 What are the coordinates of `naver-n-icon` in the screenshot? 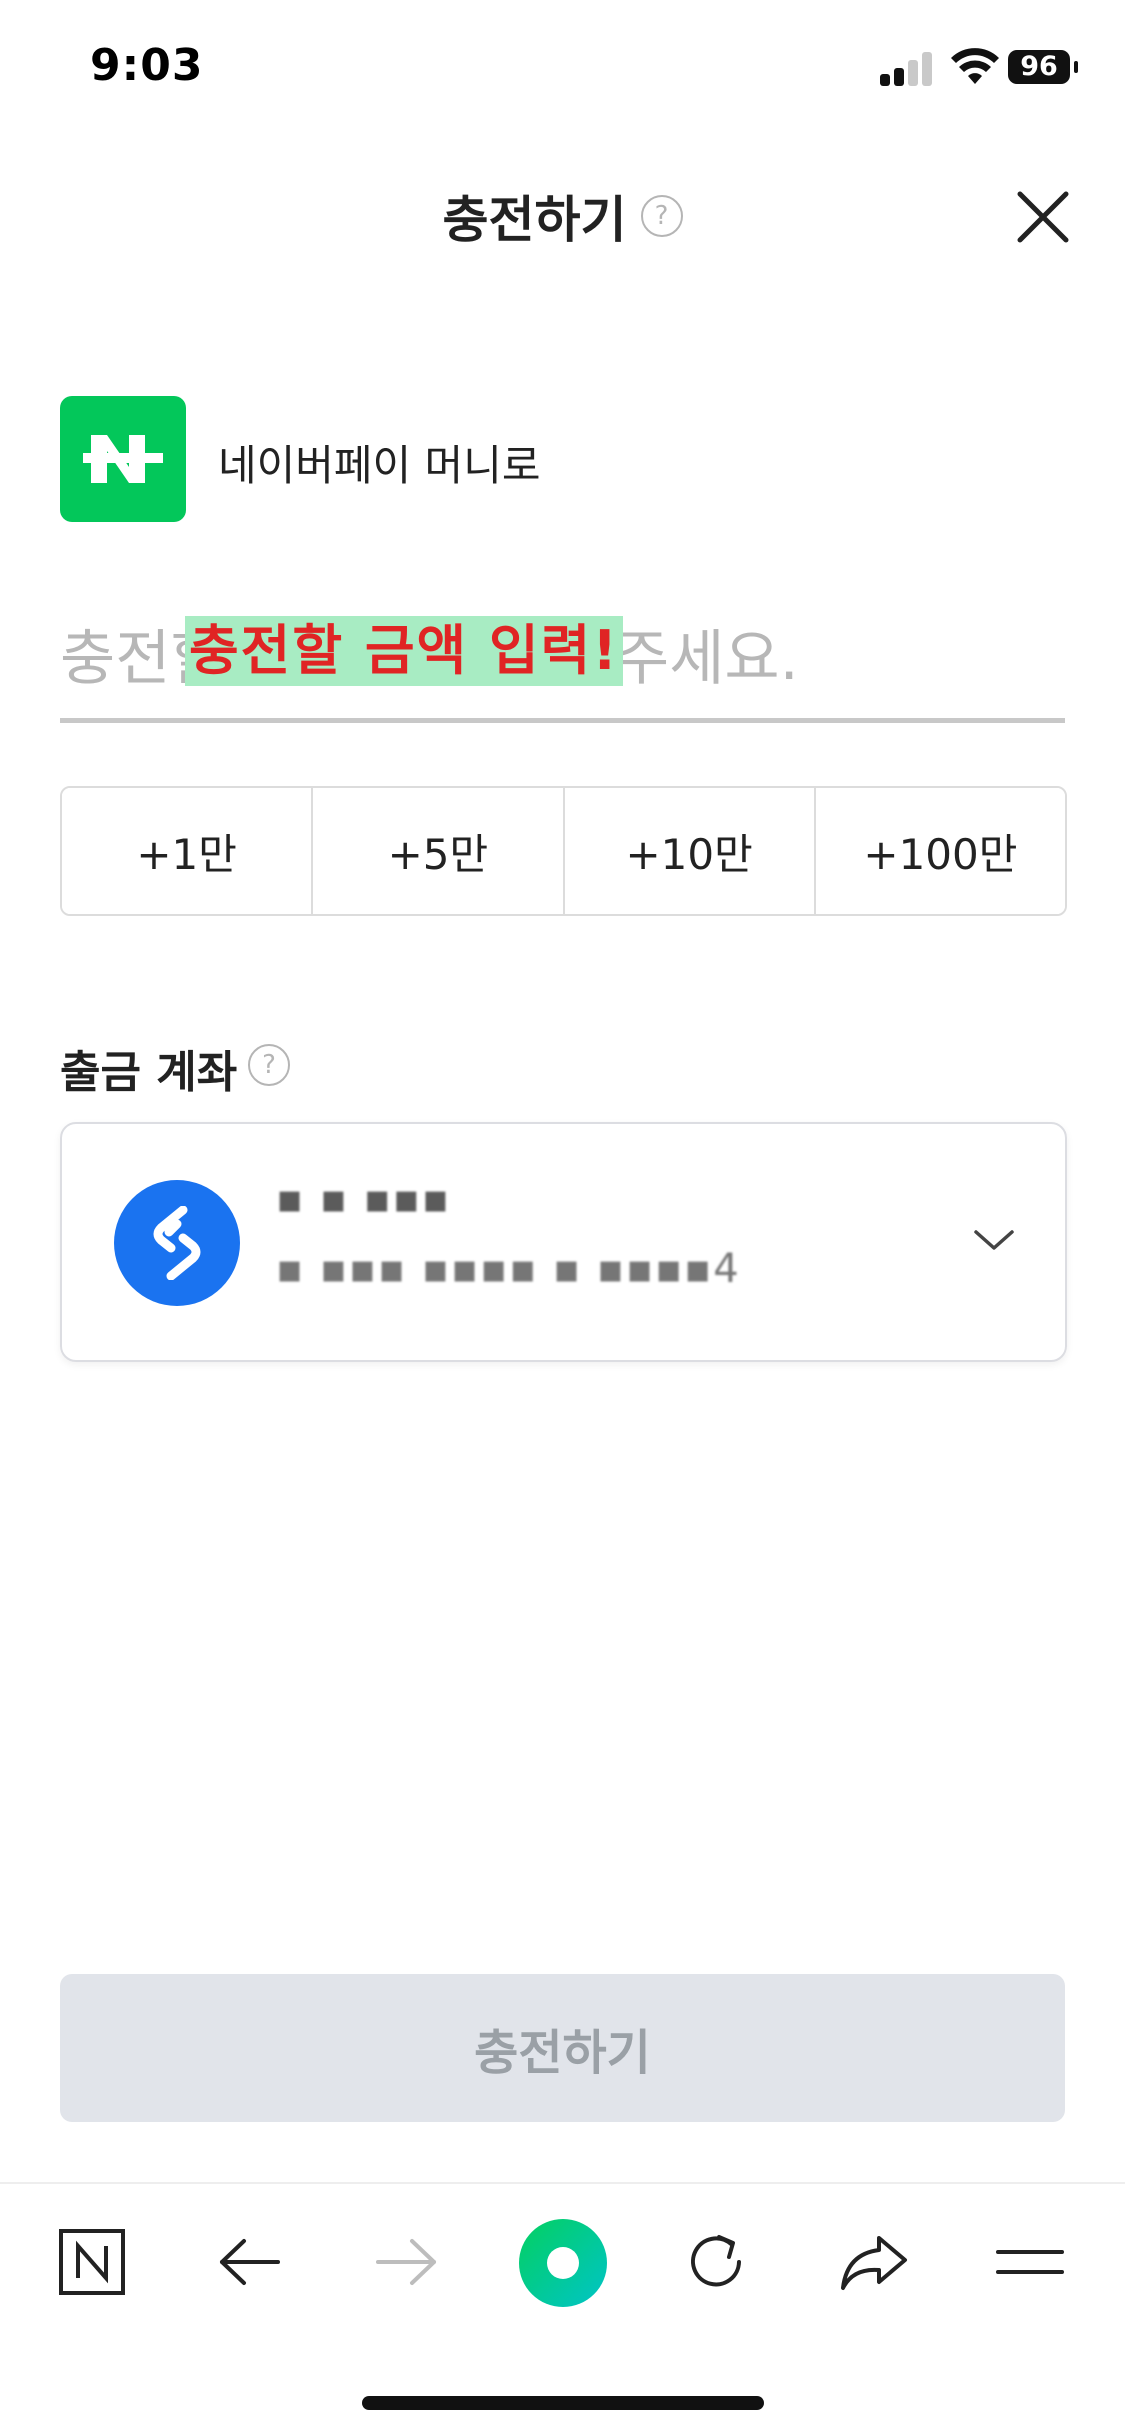 It's located at (92, 2262).